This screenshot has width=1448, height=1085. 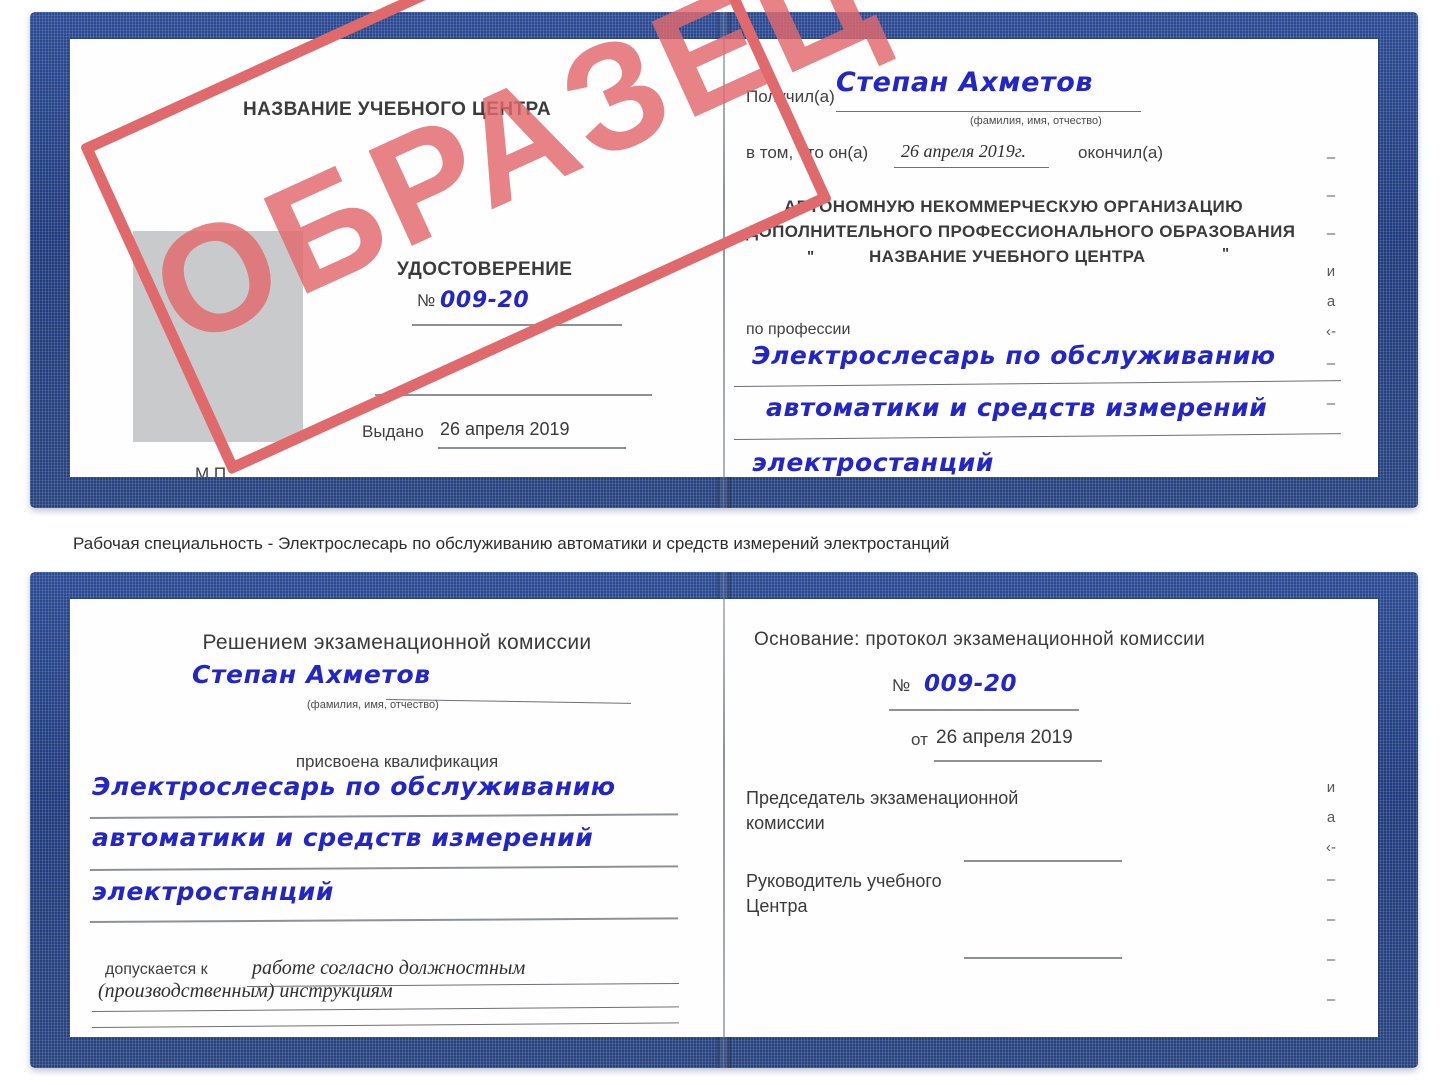 I want to click on seal-label: М.П., so click(x=213, y=470).